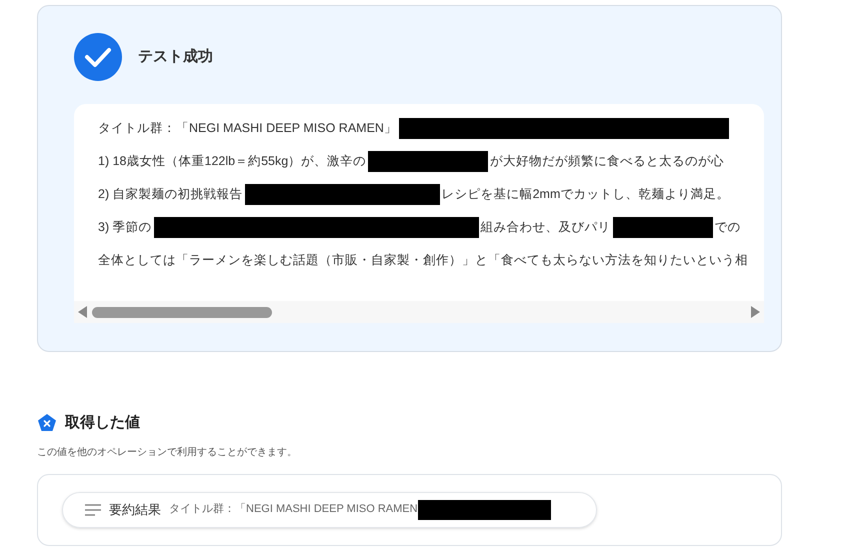  Describe the element at coordinates (175, 56) in the screenshot. I see `status-title: テスト成功` at that location.